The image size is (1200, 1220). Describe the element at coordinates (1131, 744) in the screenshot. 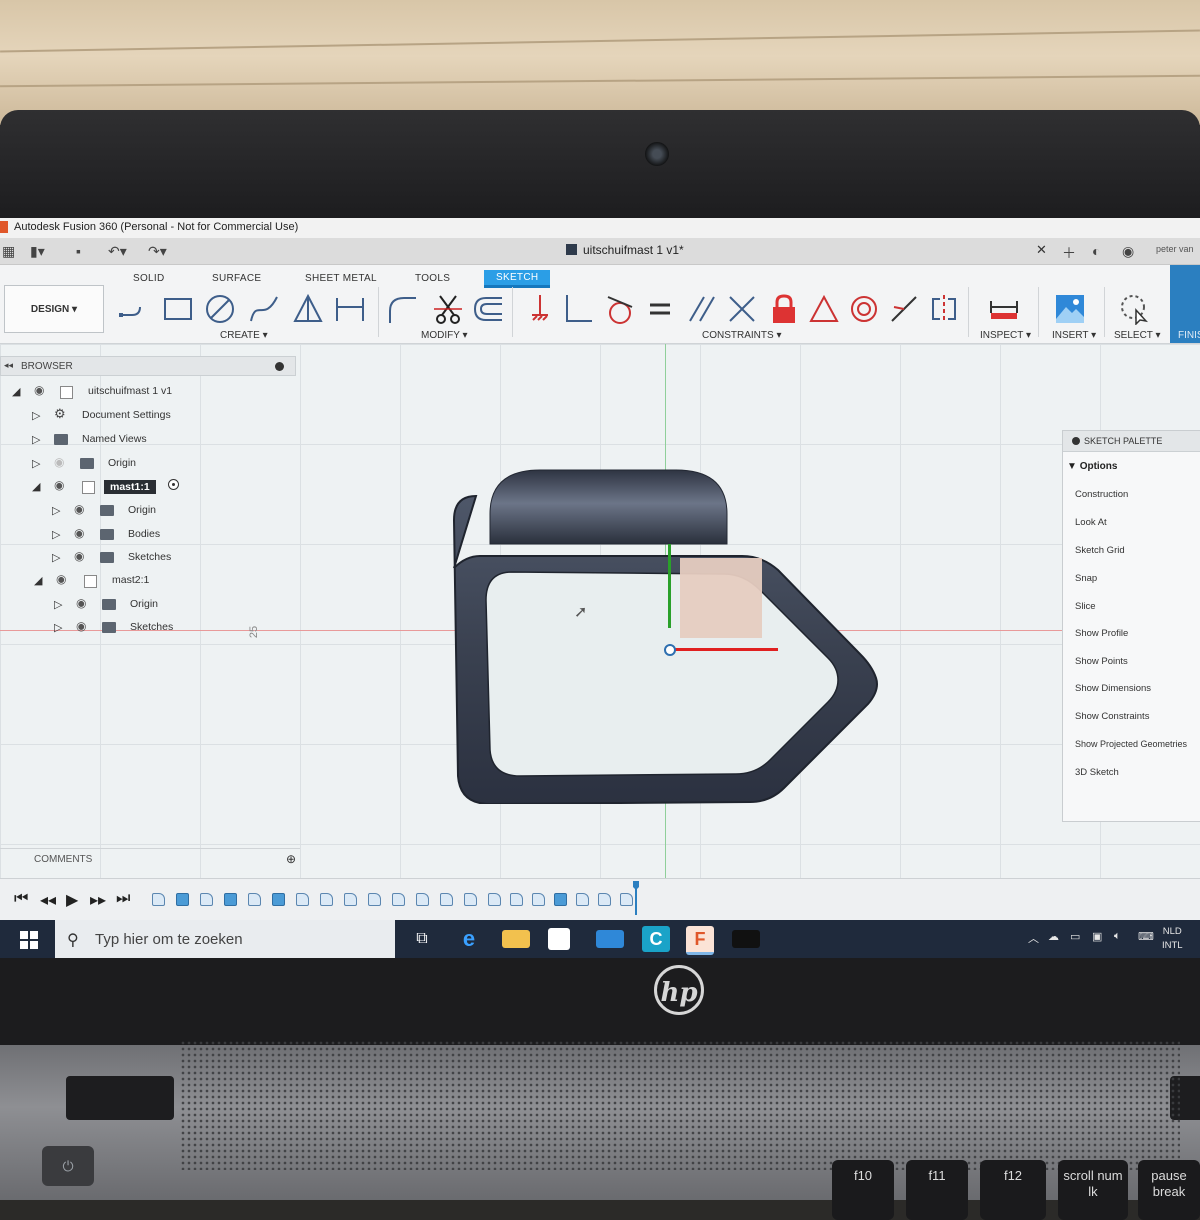

I see `option-show-projected-geometries: Show Projected Geometries` at that location.